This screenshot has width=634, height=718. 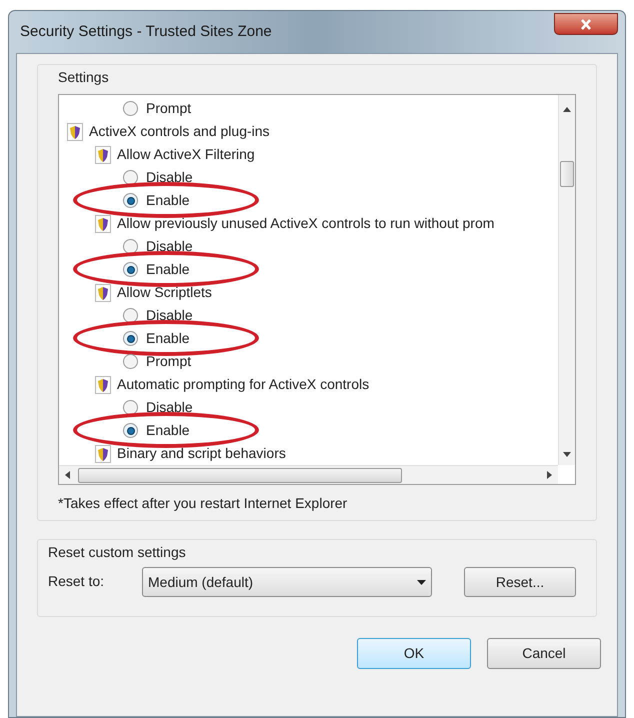 What do you see at coordinates (77, 581) in the screenshot?
I see `field-label: Reset to:` at bounding box center [77, 581].